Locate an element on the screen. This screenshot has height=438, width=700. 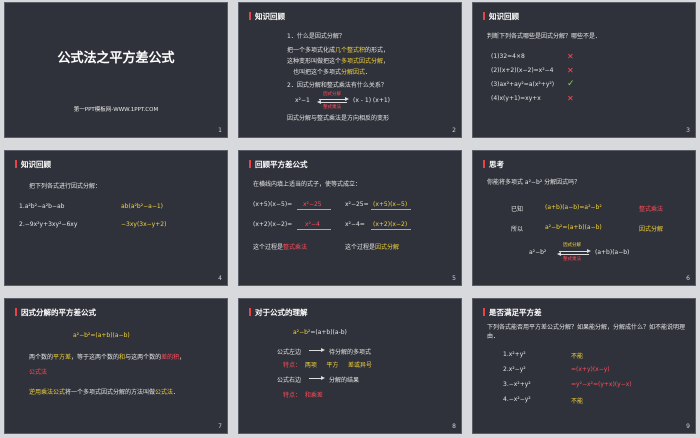
row-2-answer-2: (x+2)(x−2) is located at coordinates (390, 224).